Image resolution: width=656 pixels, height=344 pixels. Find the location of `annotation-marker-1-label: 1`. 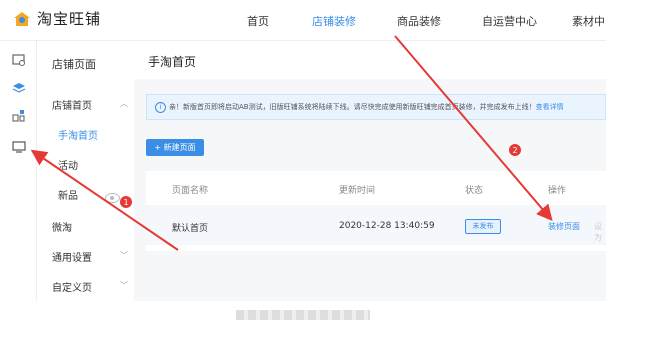

annotation-marker-1-label: 1 is located at coordinates (125, 202).